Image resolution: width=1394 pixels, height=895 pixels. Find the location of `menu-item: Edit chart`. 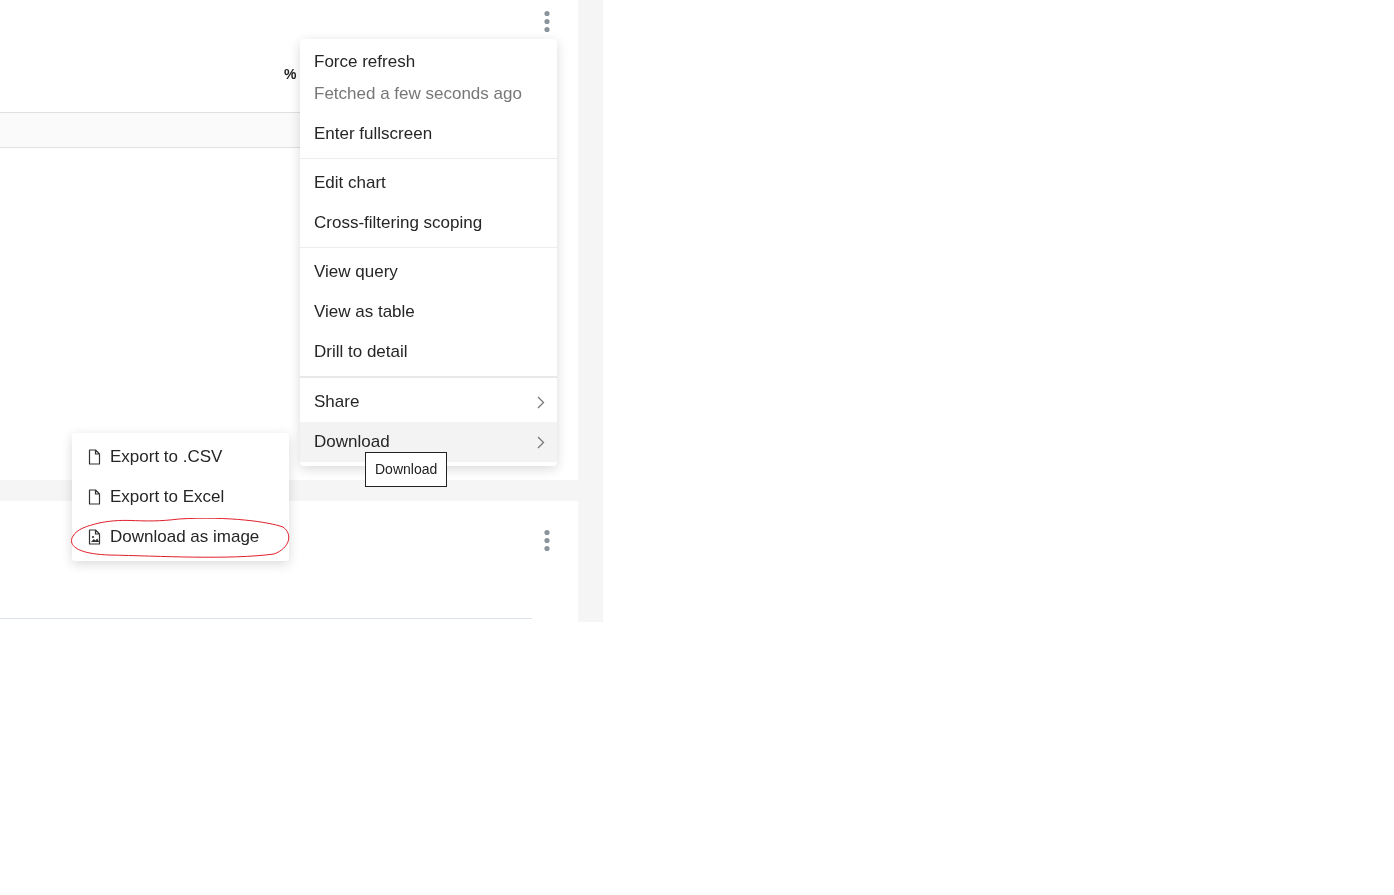

menu-item: Edit chart is located at coordinates (428, 183).